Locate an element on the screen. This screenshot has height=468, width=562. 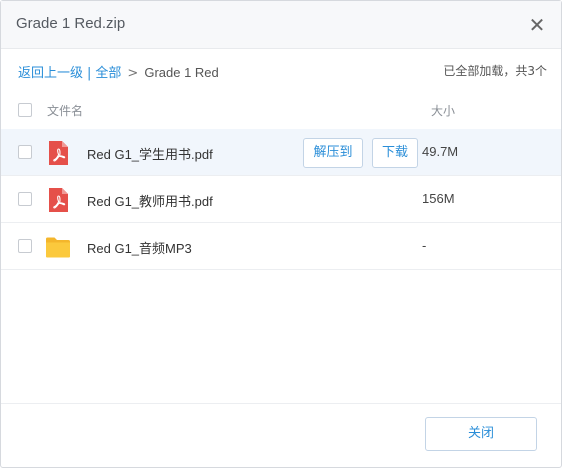
breadcrumb-current: Grade 1 Red is located at coordinates (181, 72).